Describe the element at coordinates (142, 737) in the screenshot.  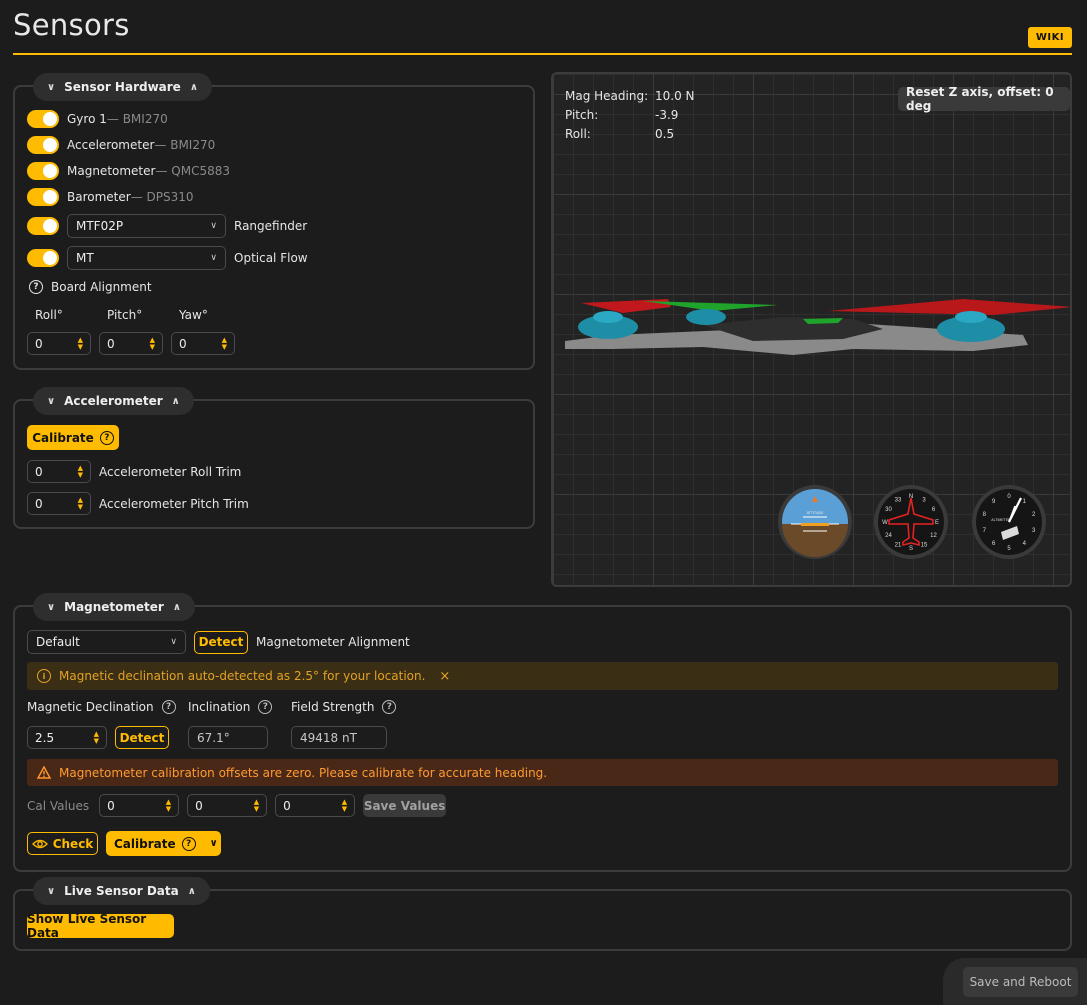
I see `declination-detect-button: Detect` at that location.